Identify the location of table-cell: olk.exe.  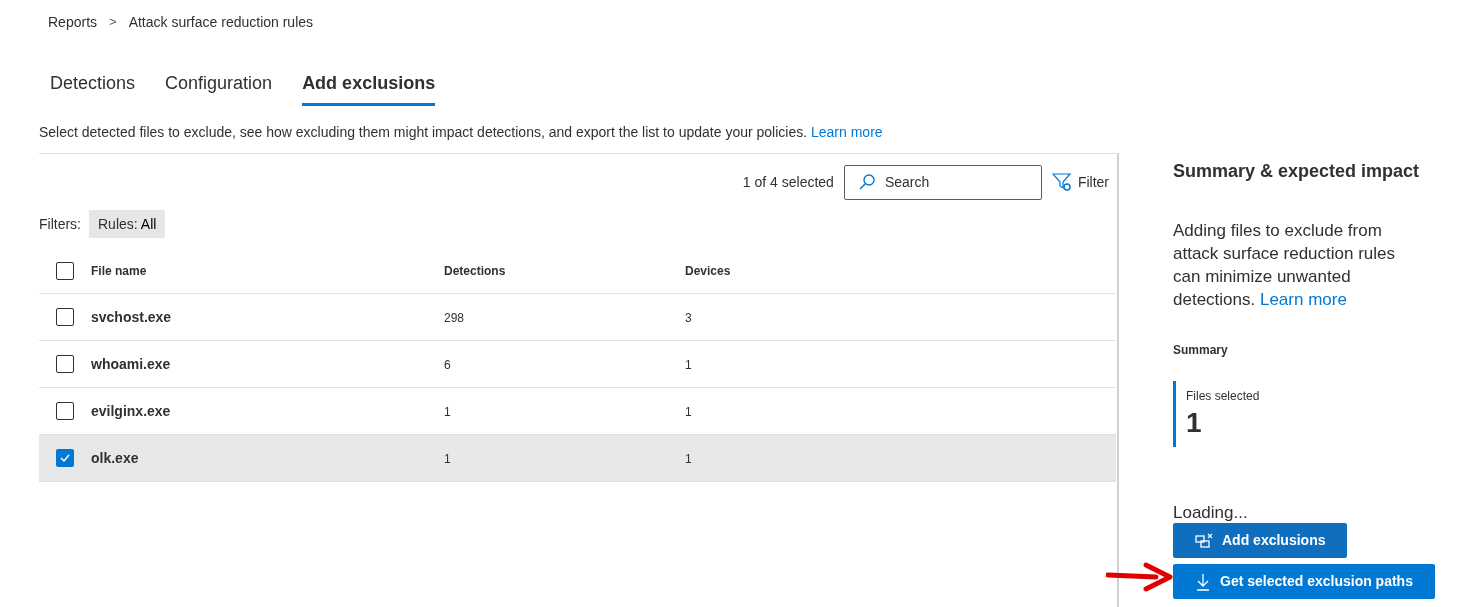
(115, 458).